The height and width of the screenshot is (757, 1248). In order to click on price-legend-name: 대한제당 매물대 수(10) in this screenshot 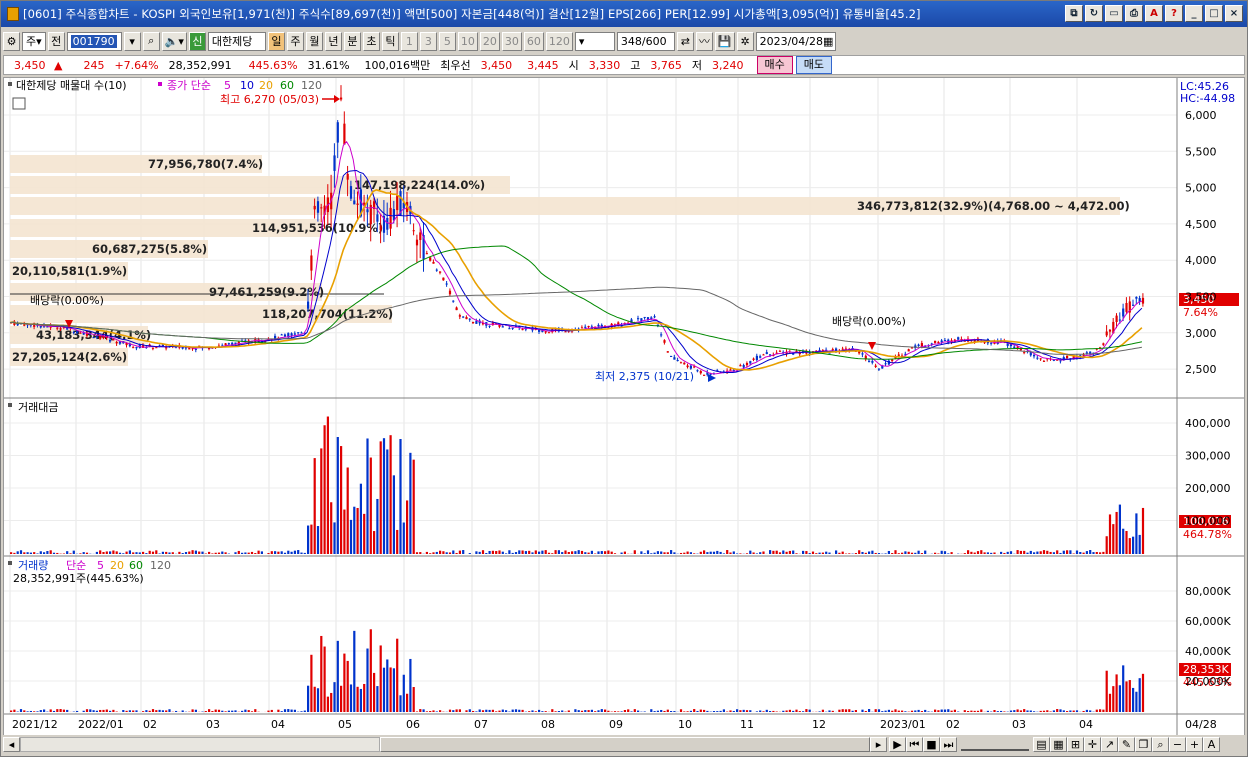, I will do `click(71, 85)`.